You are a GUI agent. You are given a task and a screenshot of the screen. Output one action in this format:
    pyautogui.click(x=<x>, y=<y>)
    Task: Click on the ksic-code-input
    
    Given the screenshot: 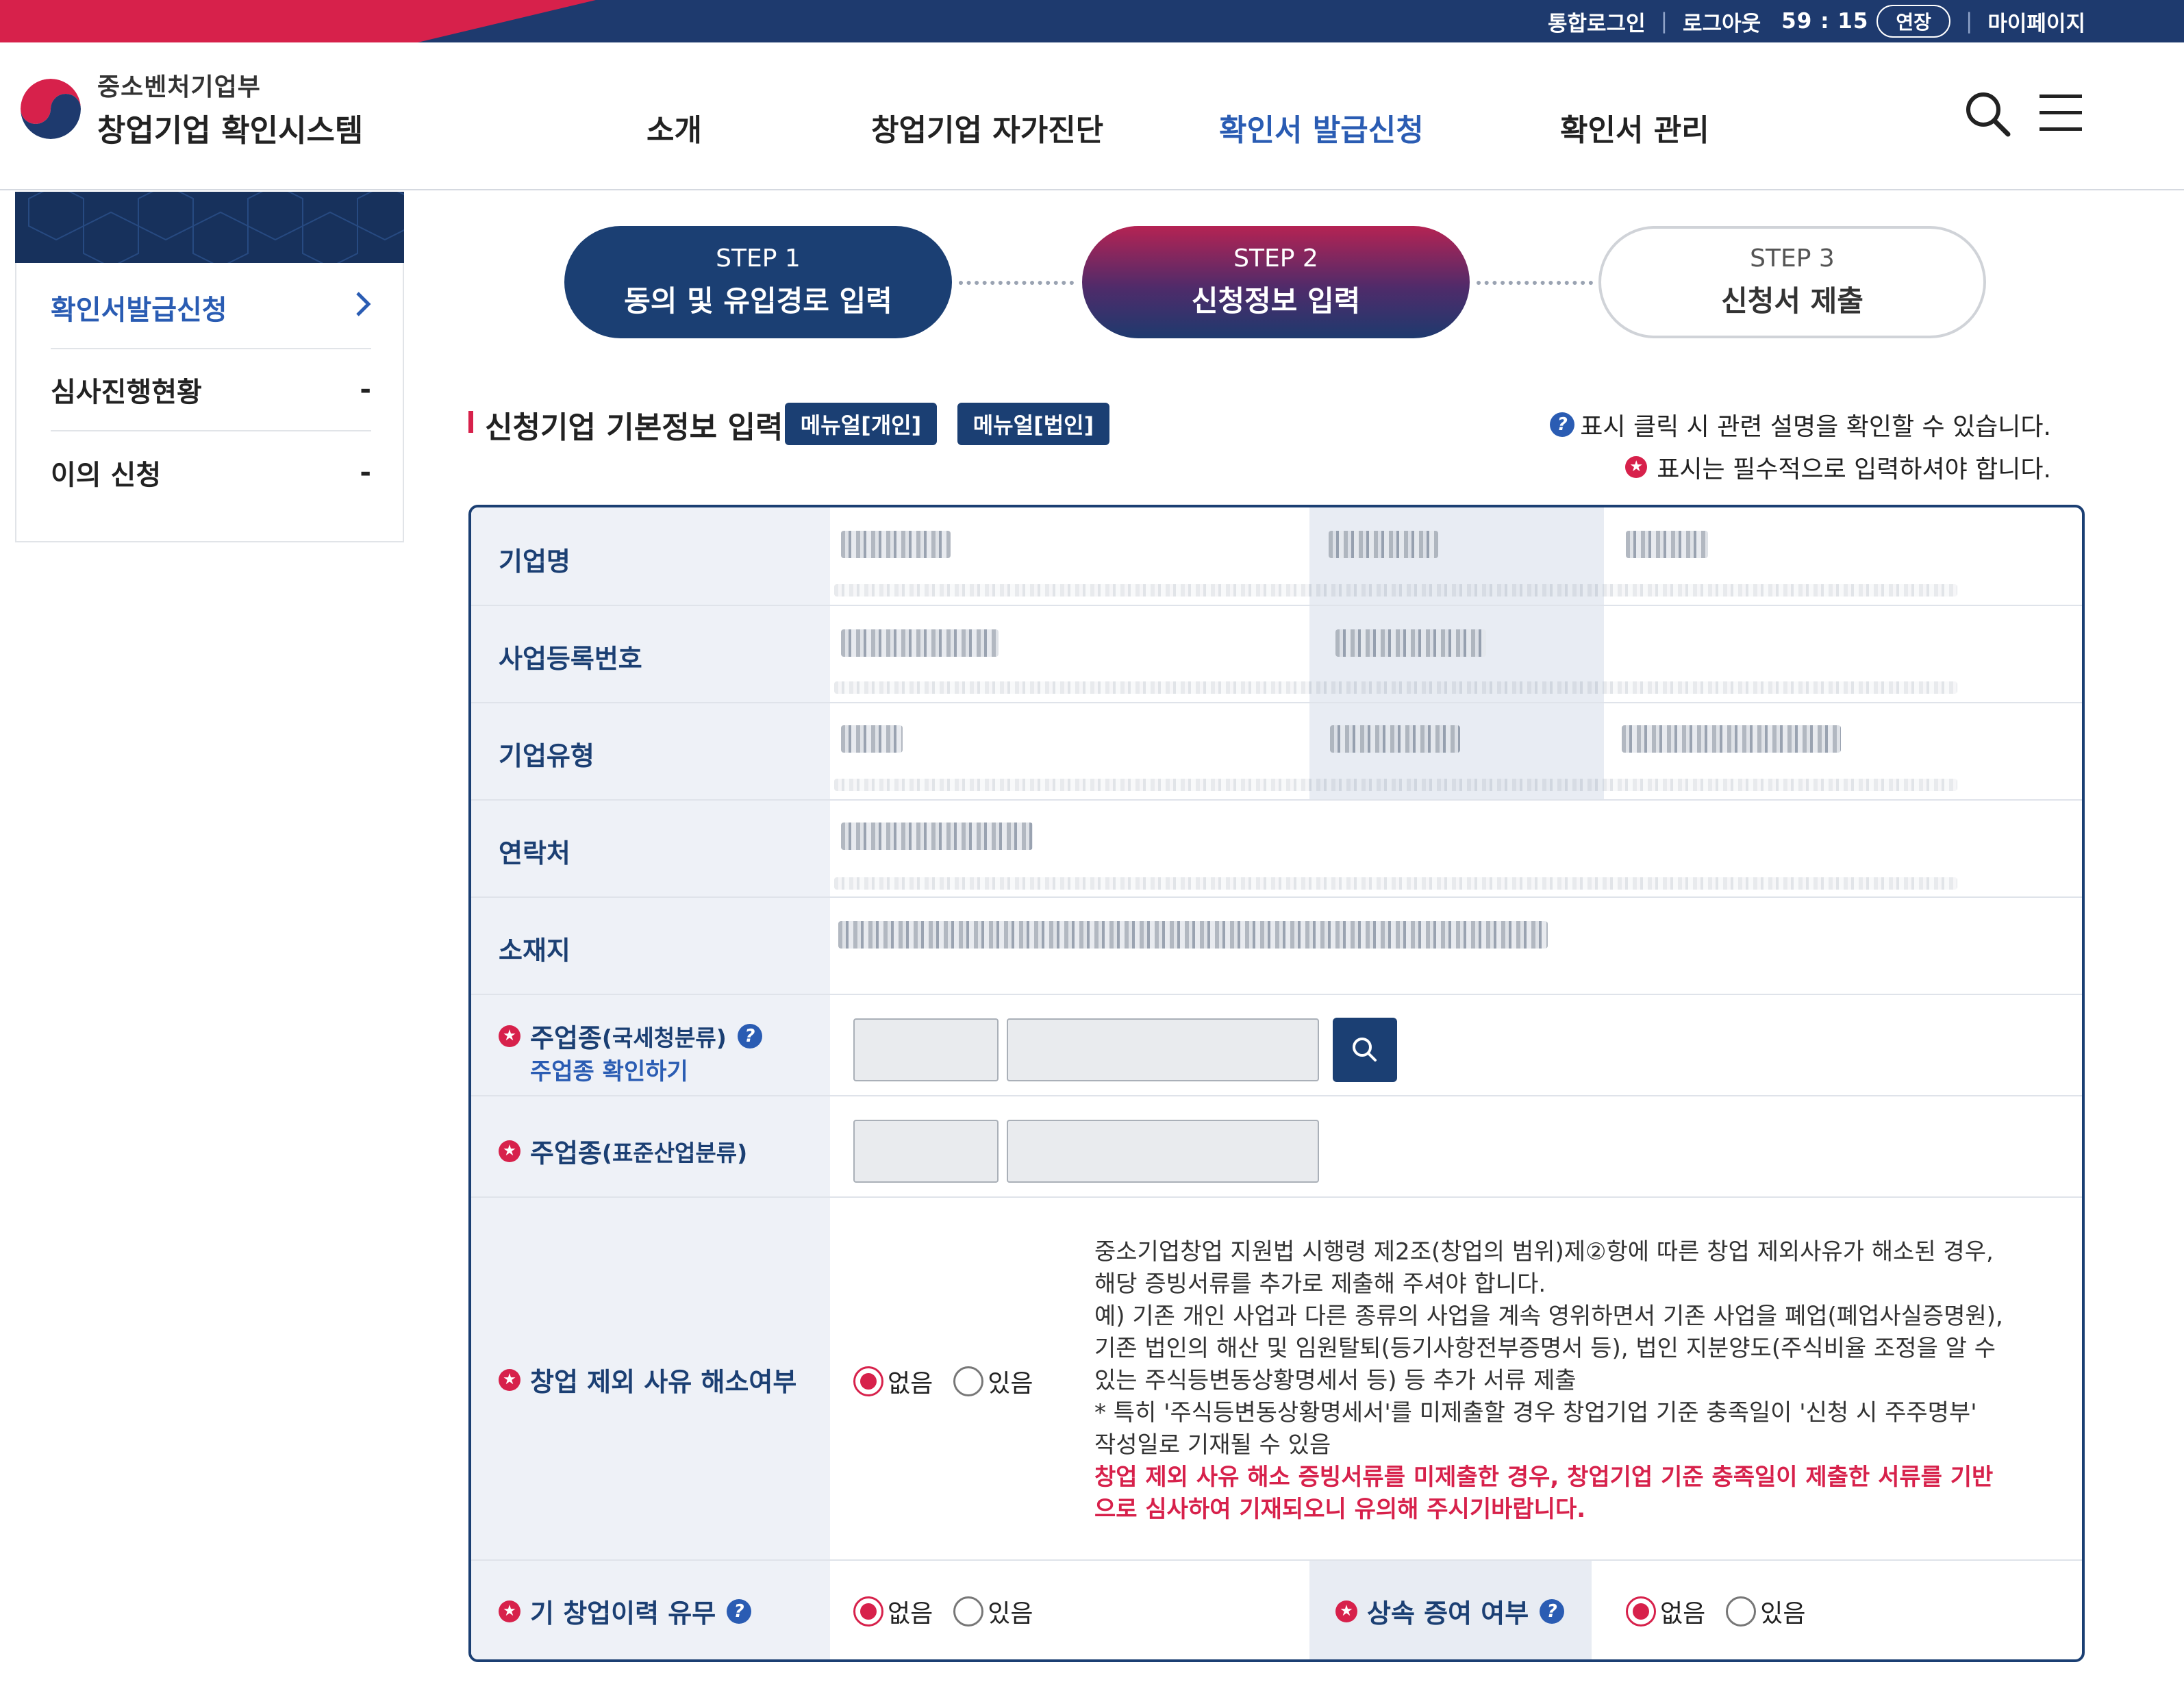 What is the action you would take?
    pyautogui.click(x=926, y=1151)
    